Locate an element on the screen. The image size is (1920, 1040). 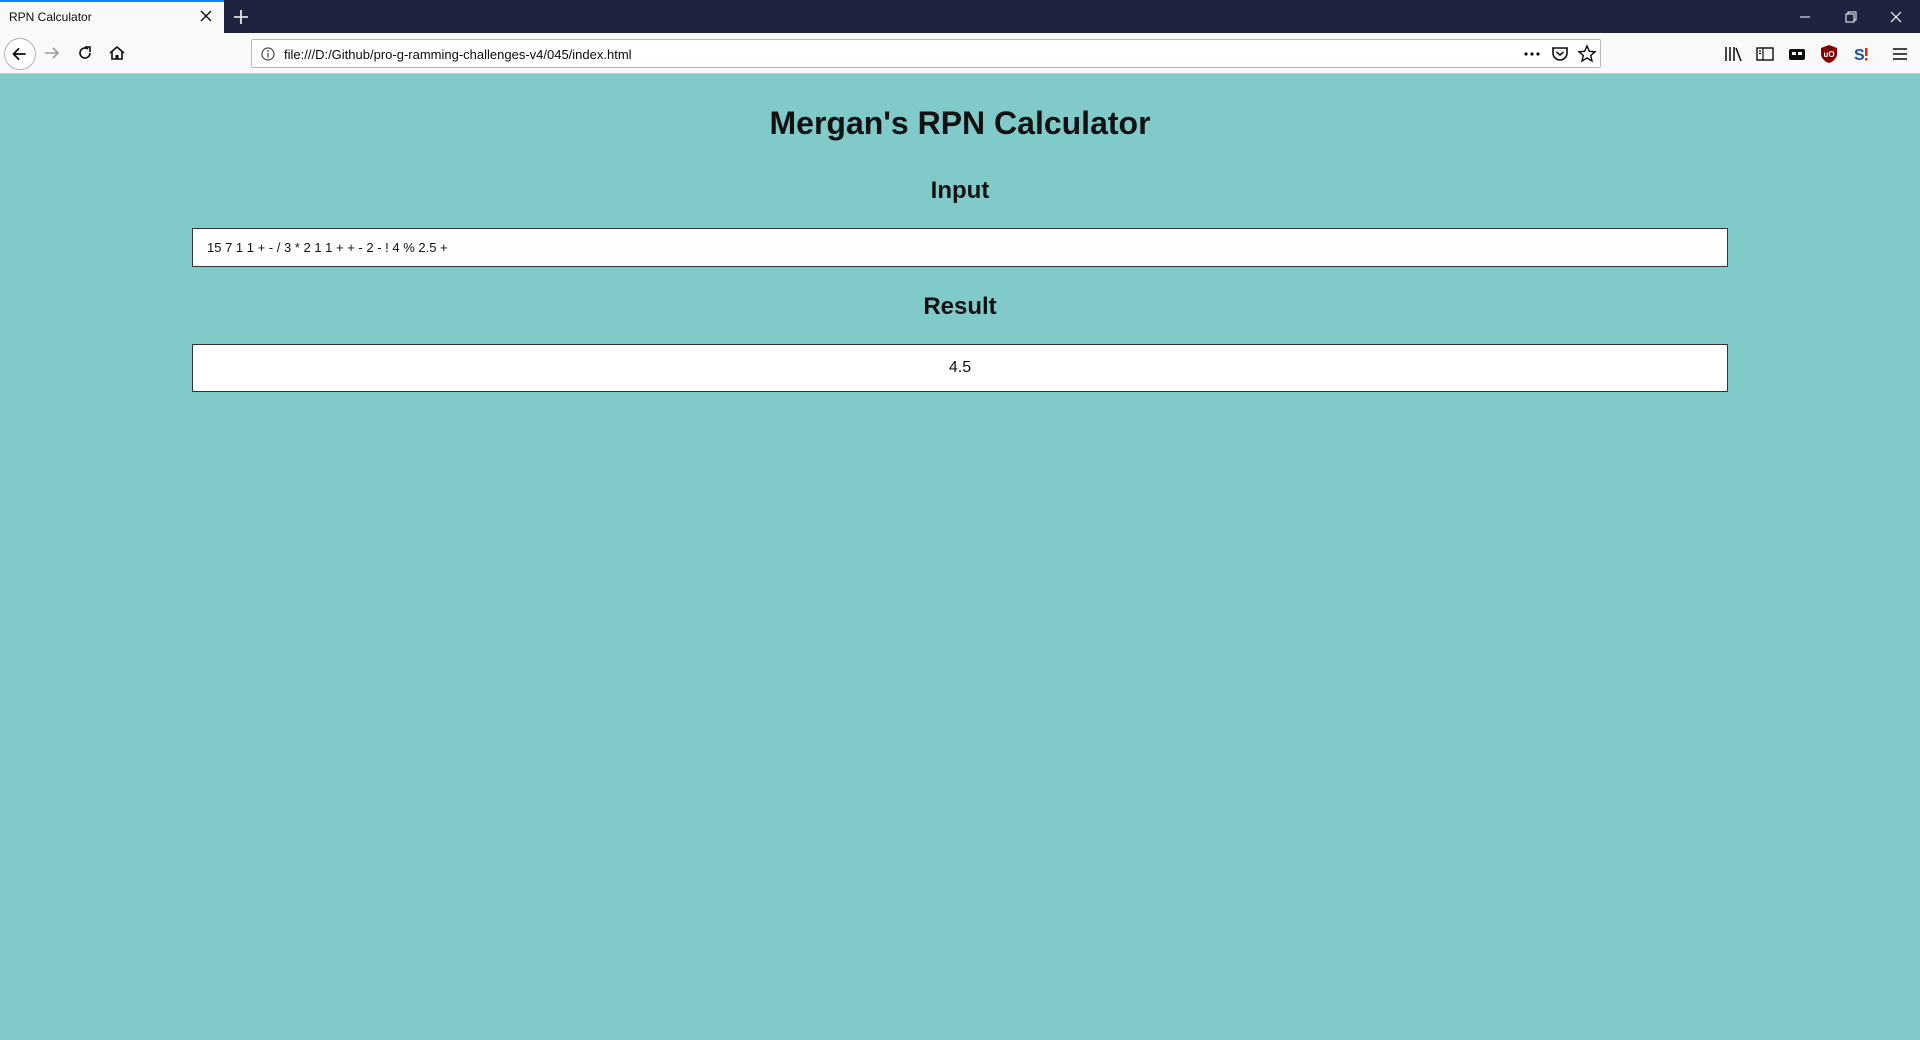
back-arrow-icon is located at coordinates (20, 54).